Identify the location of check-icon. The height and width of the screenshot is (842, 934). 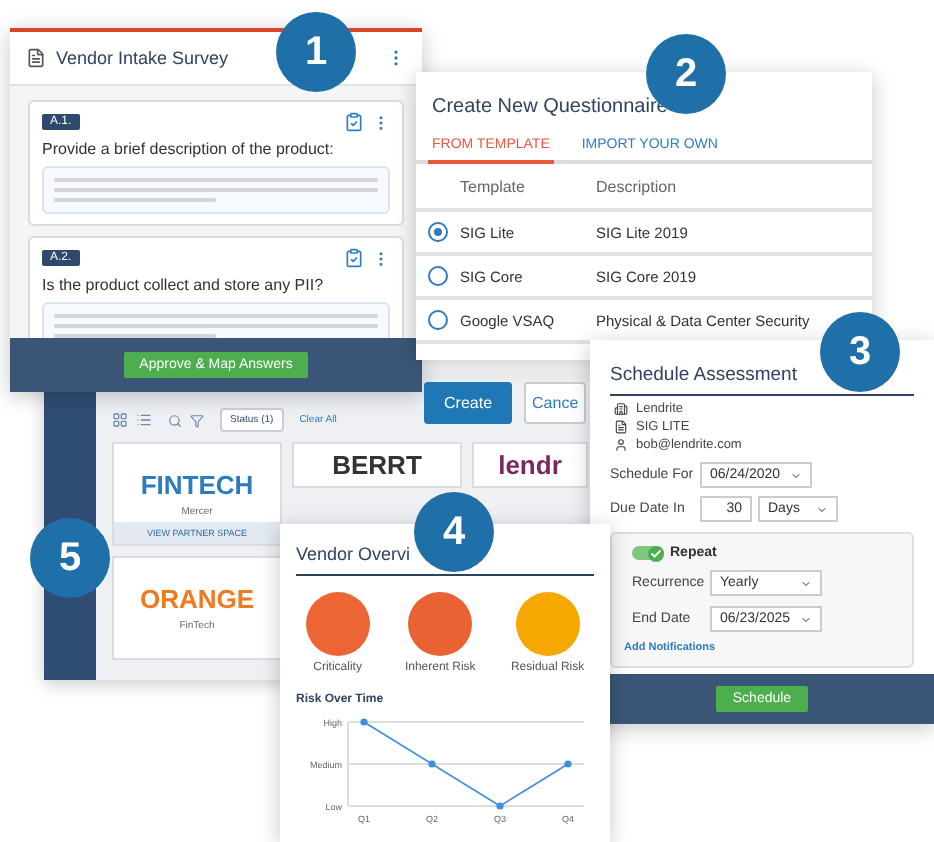
(656, 553).